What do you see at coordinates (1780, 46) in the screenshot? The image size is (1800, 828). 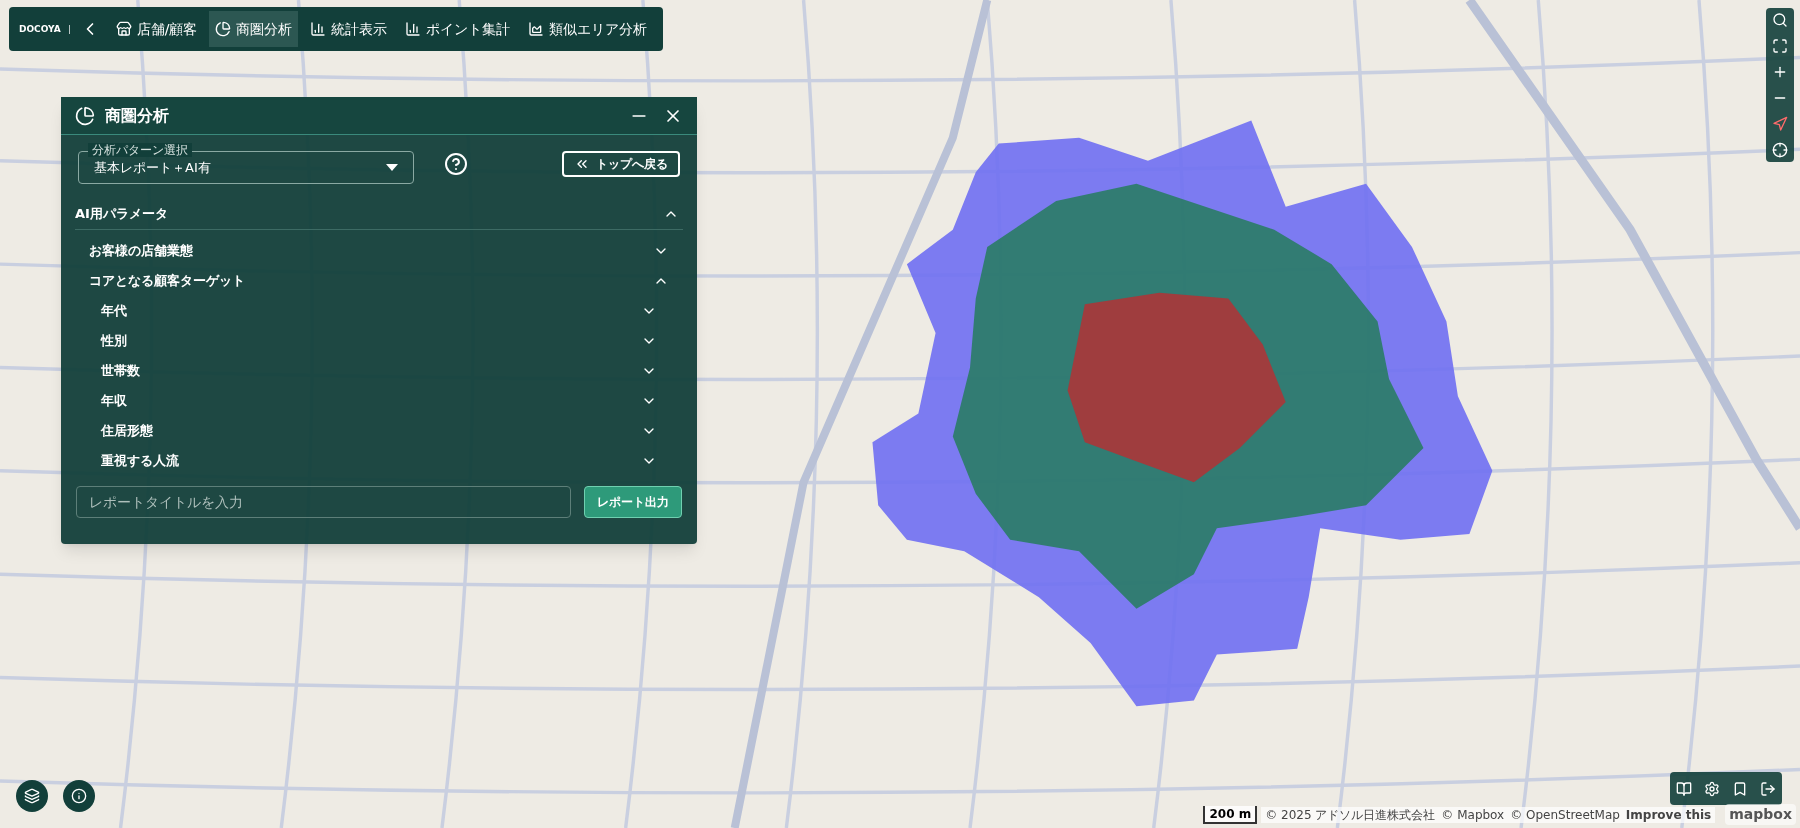 I see `fullscreen-icon` at bounding box center [1780, 46].